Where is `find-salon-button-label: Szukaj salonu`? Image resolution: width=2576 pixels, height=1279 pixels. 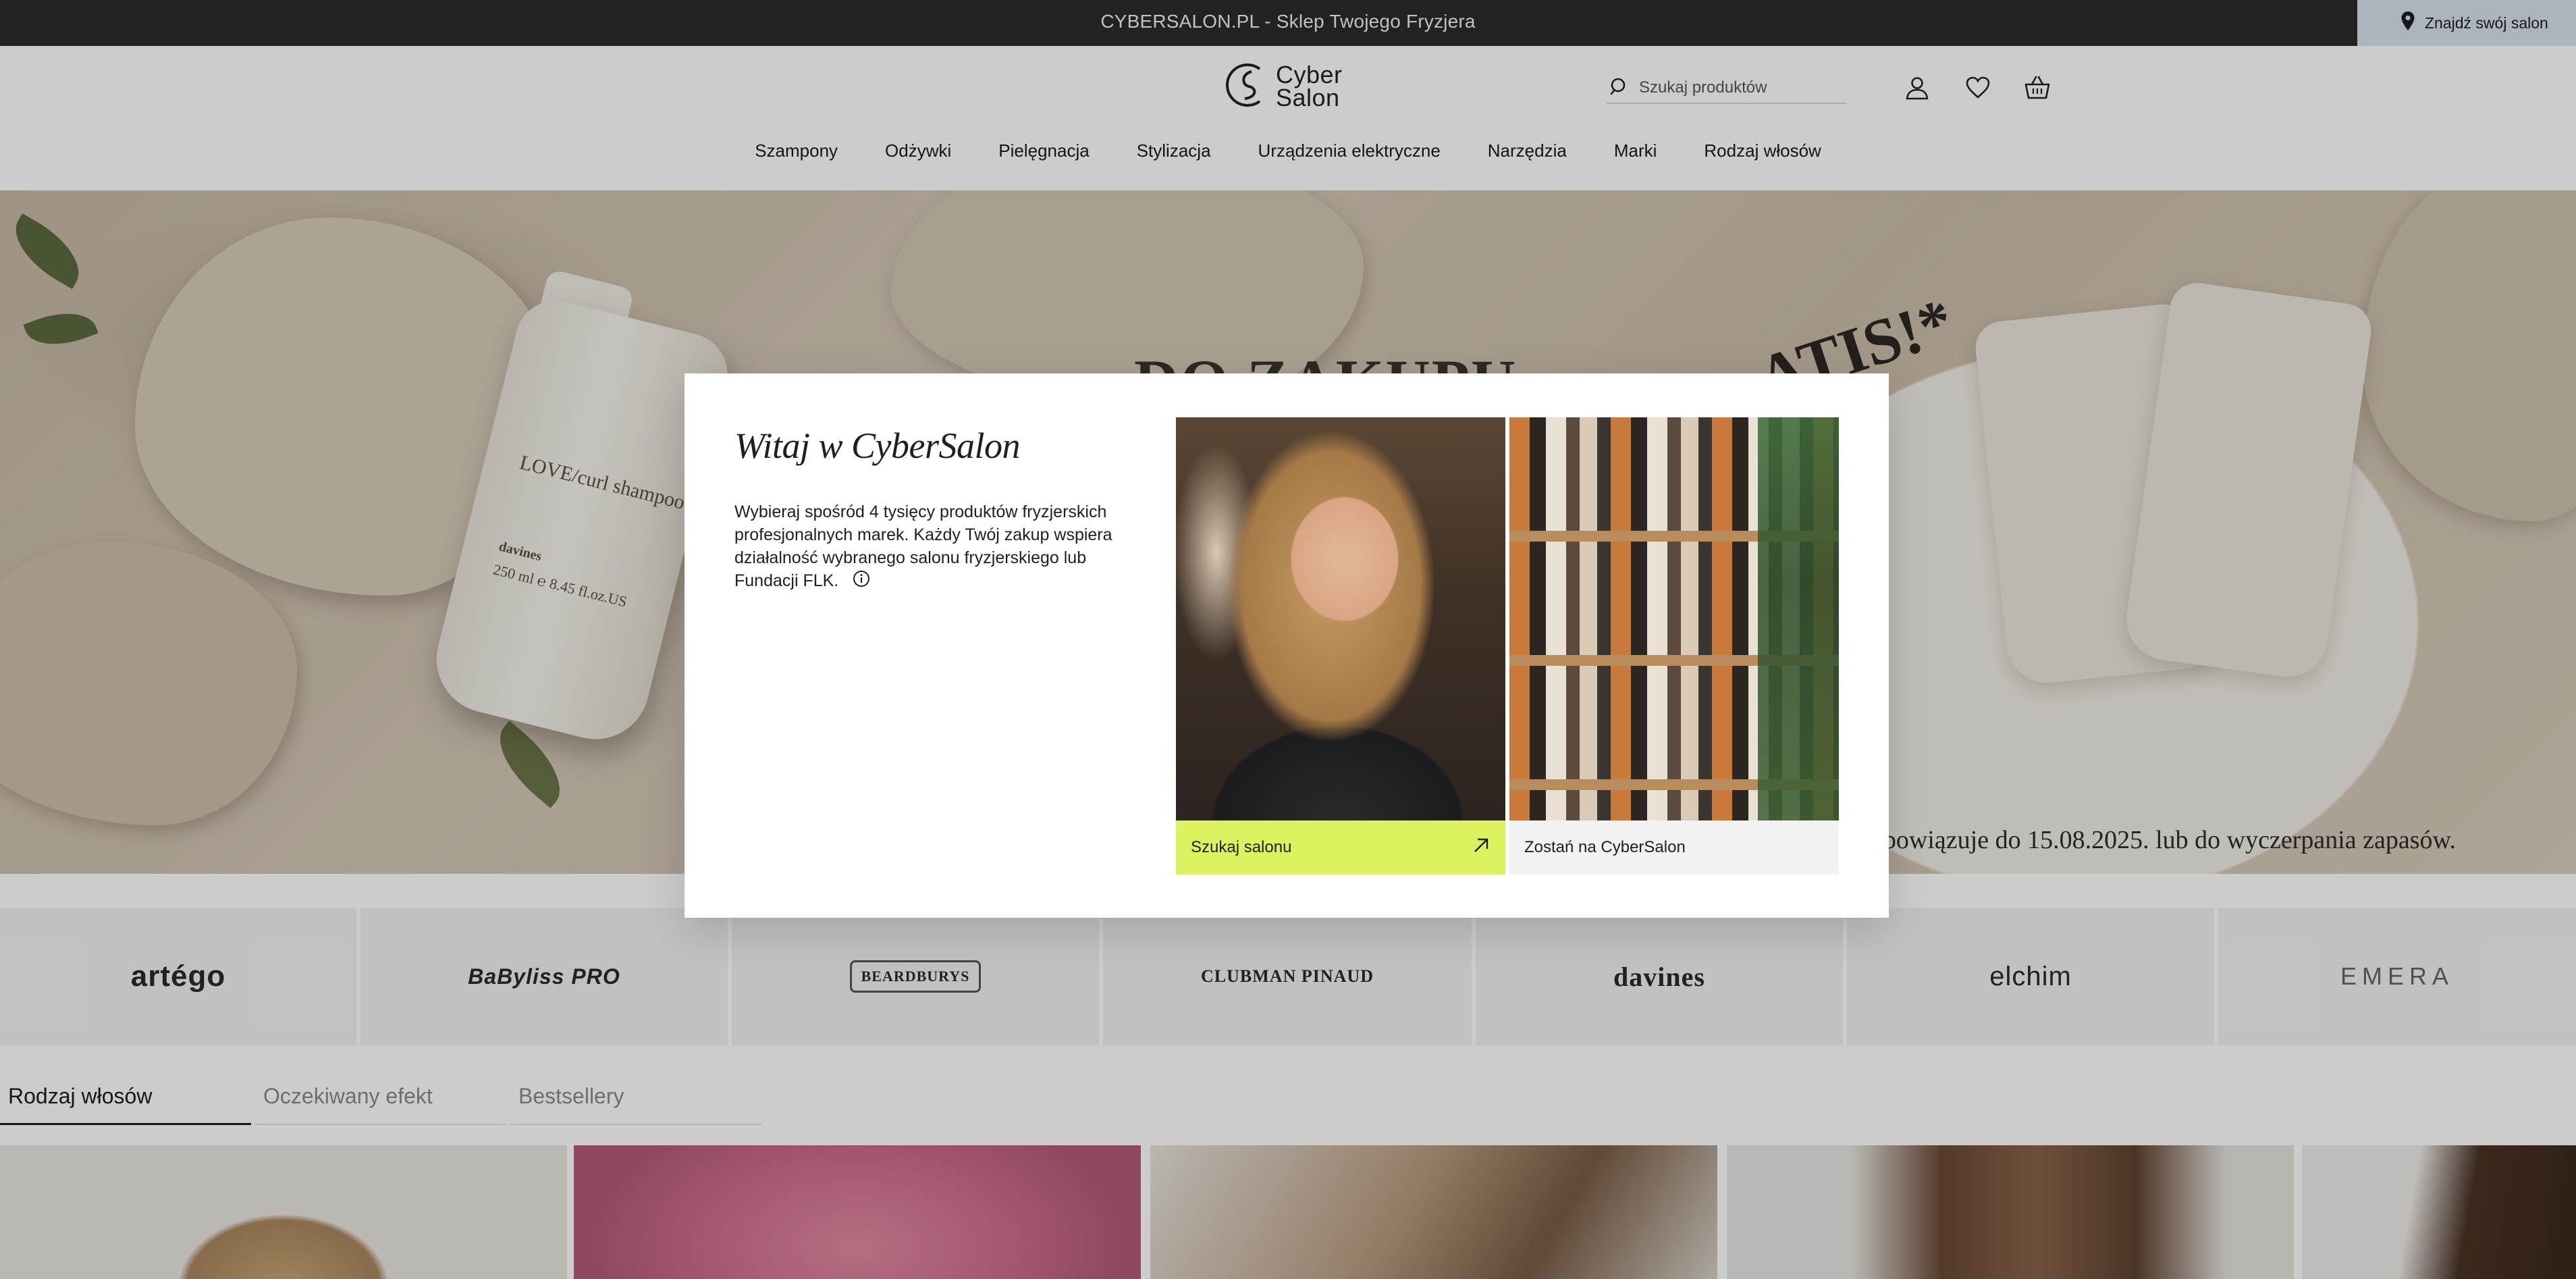
find-salon-button-label: Szukaj salonu is located at coordinates (1241, 847).